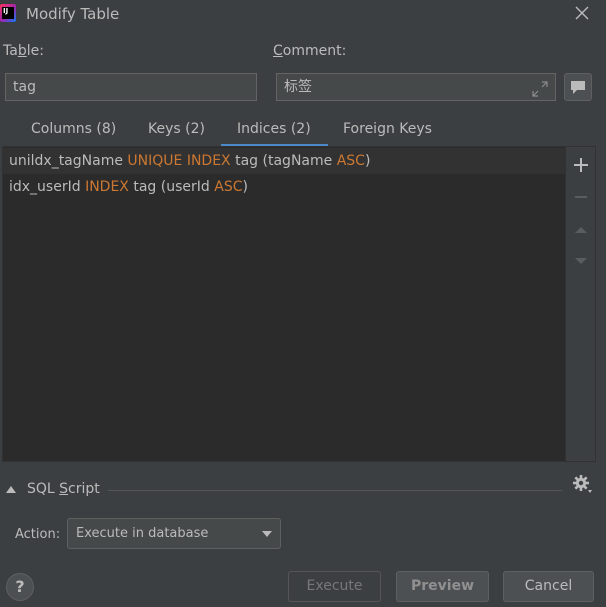  Describe the element at coordinates (274, 129) in the screenshot. I see `tab-indices: Indices (2)` at that location.